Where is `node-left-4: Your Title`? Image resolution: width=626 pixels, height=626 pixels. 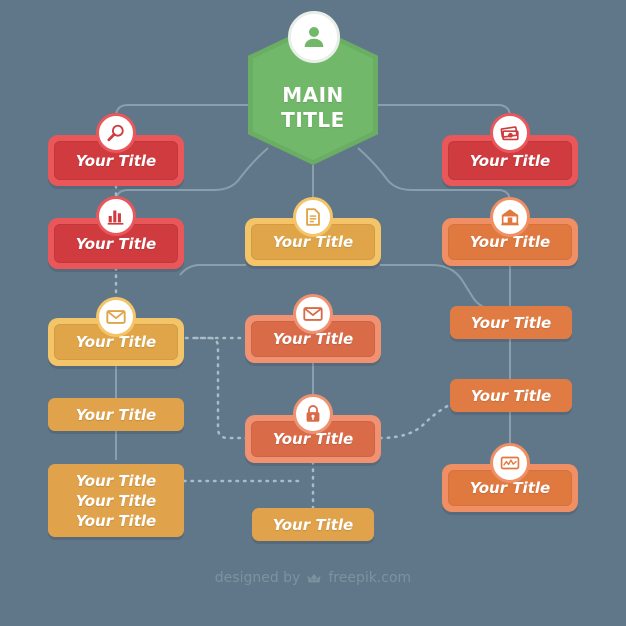 node-left-4: Your Title is located at coordinates (116, 414).